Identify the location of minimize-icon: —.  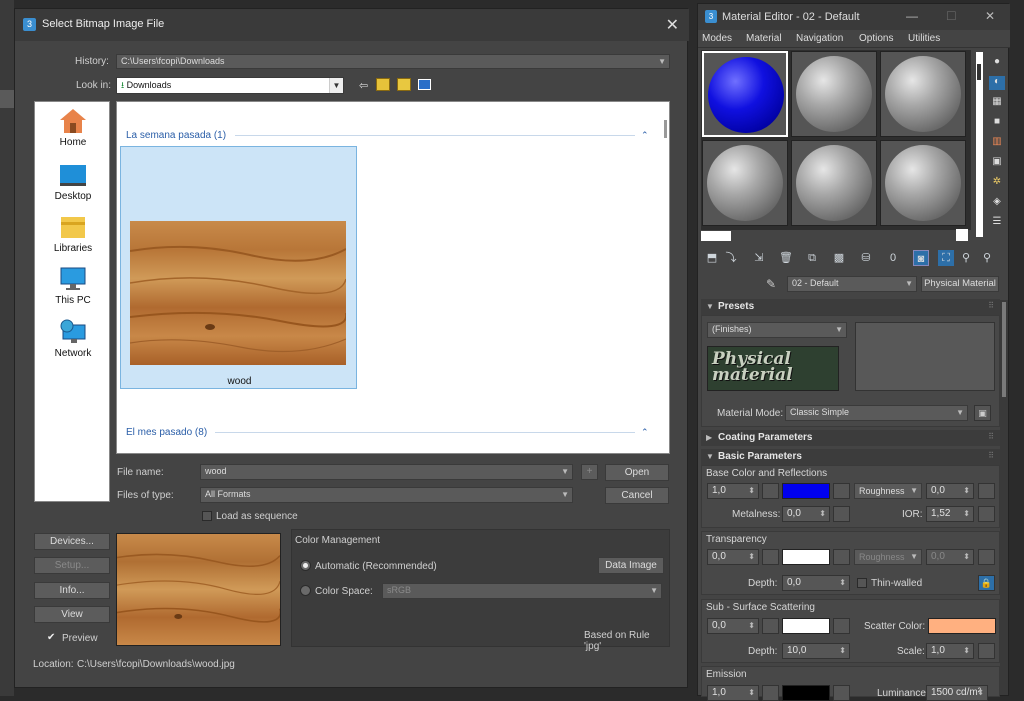
(912, 16).